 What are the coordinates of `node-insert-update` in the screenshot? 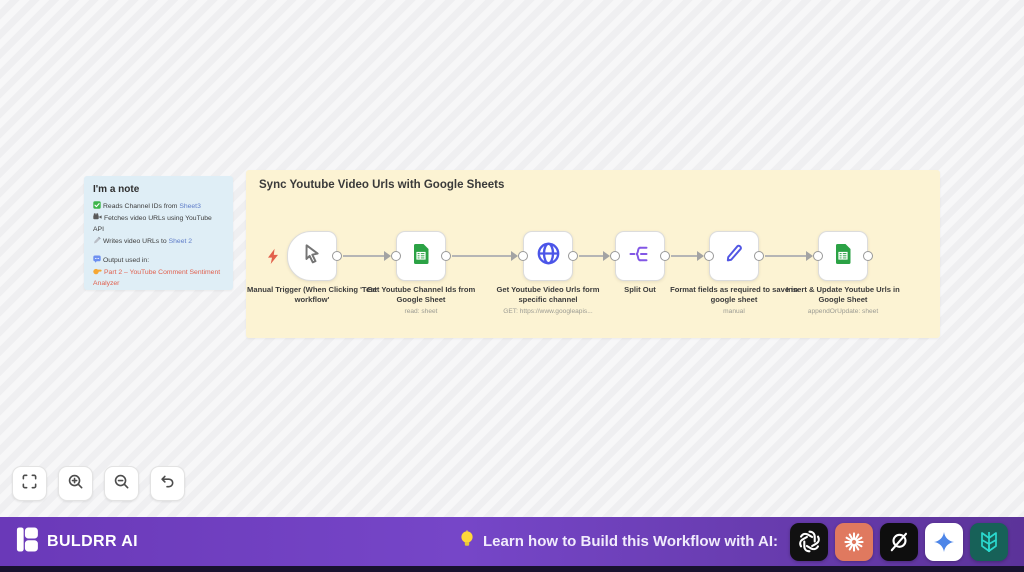 It's located at (843, 256).